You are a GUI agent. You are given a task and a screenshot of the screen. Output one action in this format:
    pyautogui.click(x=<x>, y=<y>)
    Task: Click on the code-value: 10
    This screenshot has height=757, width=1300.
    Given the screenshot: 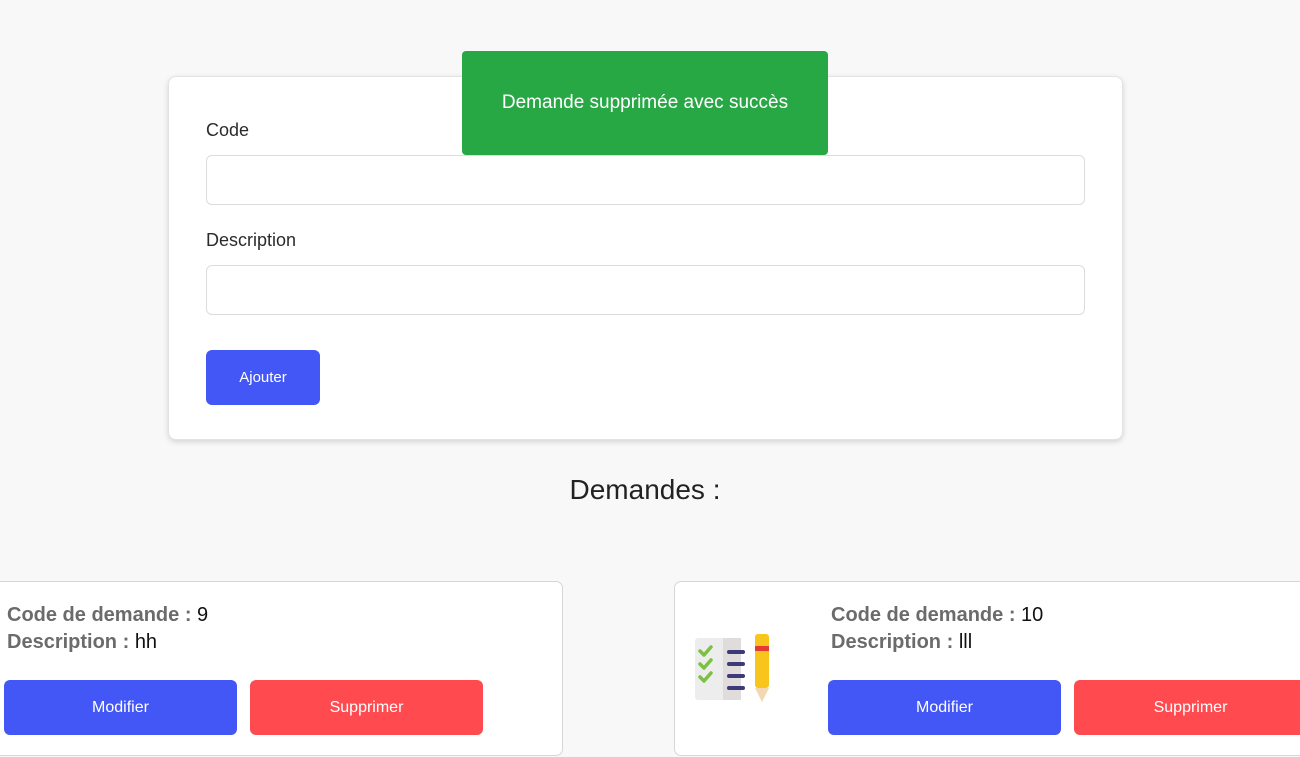 What is the action you would take?
    pyautogui.click(x=1032, y=615)
    